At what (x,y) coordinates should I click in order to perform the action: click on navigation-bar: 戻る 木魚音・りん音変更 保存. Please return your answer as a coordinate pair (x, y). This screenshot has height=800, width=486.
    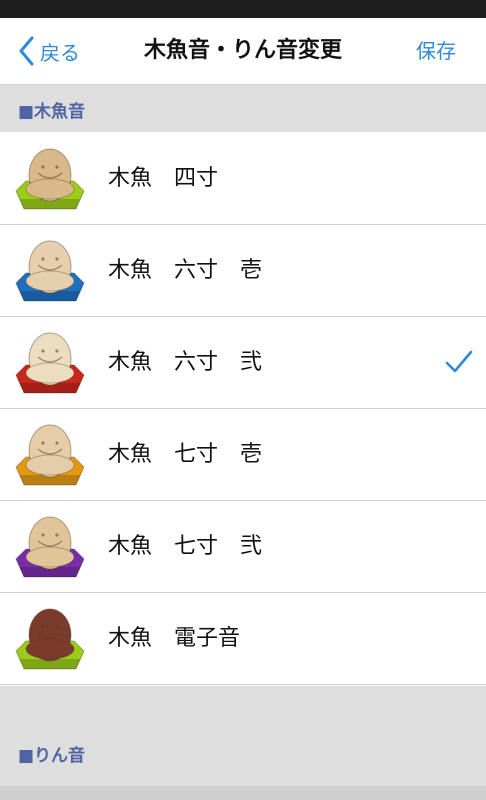
    Looking at the image, I should click on (243, 51).